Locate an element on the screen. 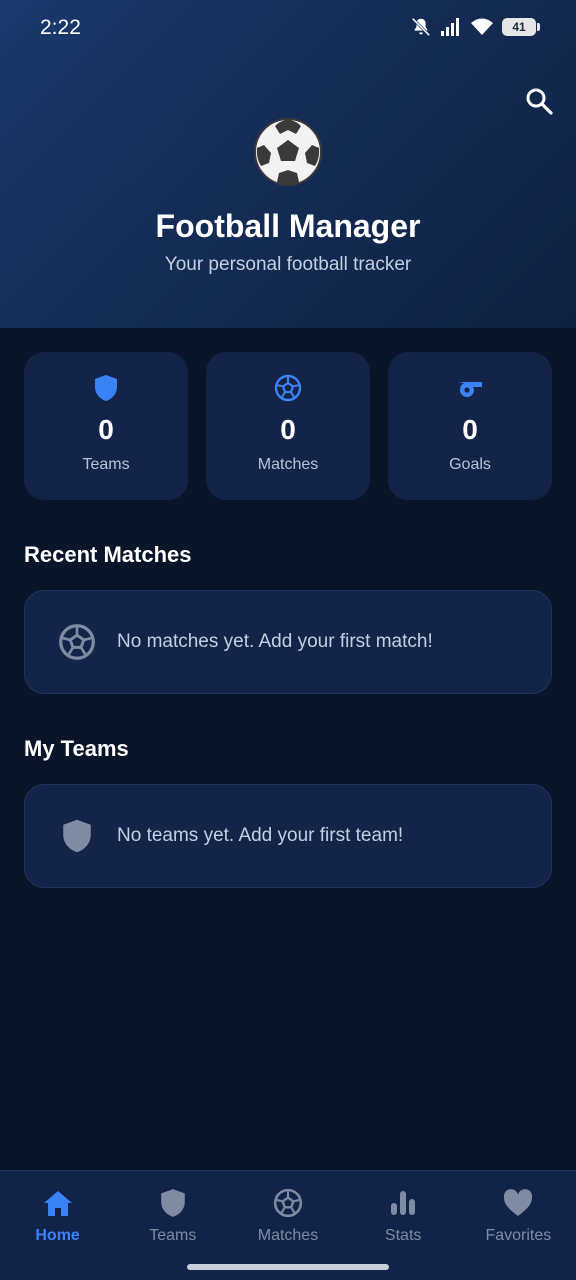 Image resolution: width=576 pixels, height=1280 pixels. nav-label-matches: Matches is located at coordinates (288, 1235).